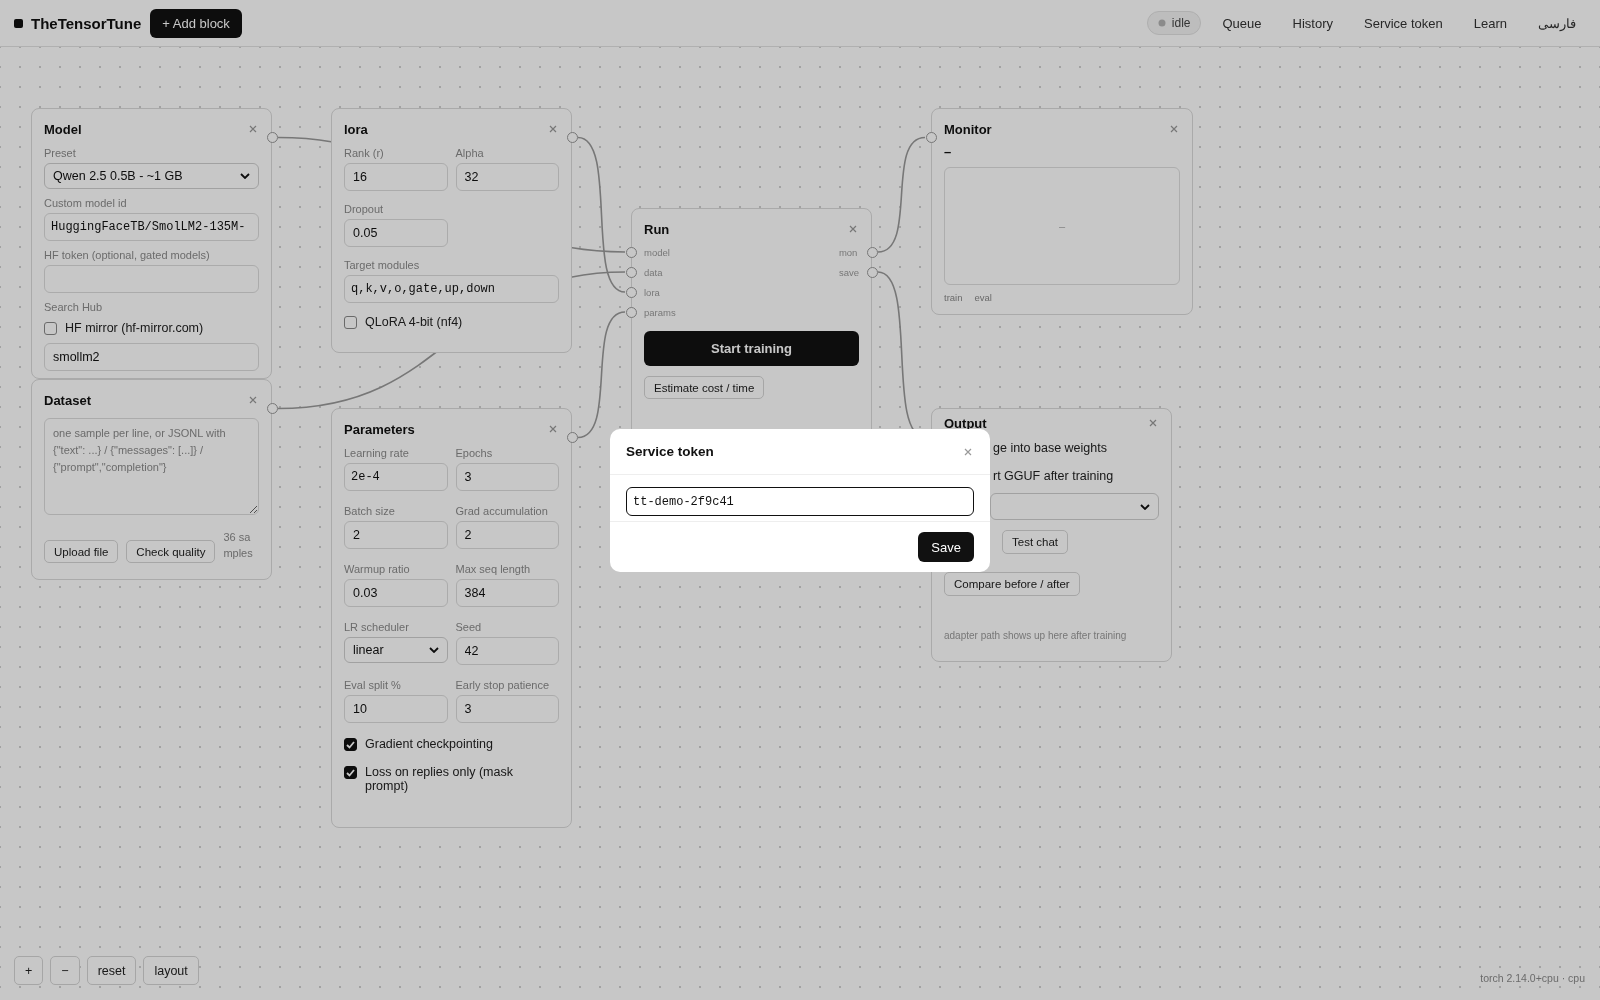 The height and width of the screenshot is (1000, 1600). What do you see at coordinates (377, 453) in the screenshot?
I see `field-label: Learning rate` at bounding box center [377, 453].